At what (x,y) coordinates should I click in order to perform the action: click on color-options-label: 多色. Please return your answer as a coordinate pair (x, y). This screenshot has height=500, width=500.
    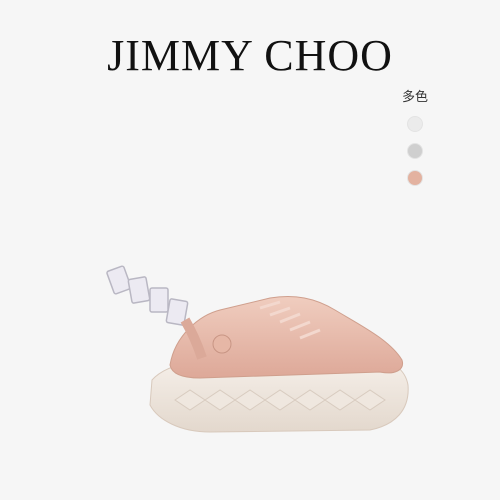
    Looking at the image, I should click on (415, 97).